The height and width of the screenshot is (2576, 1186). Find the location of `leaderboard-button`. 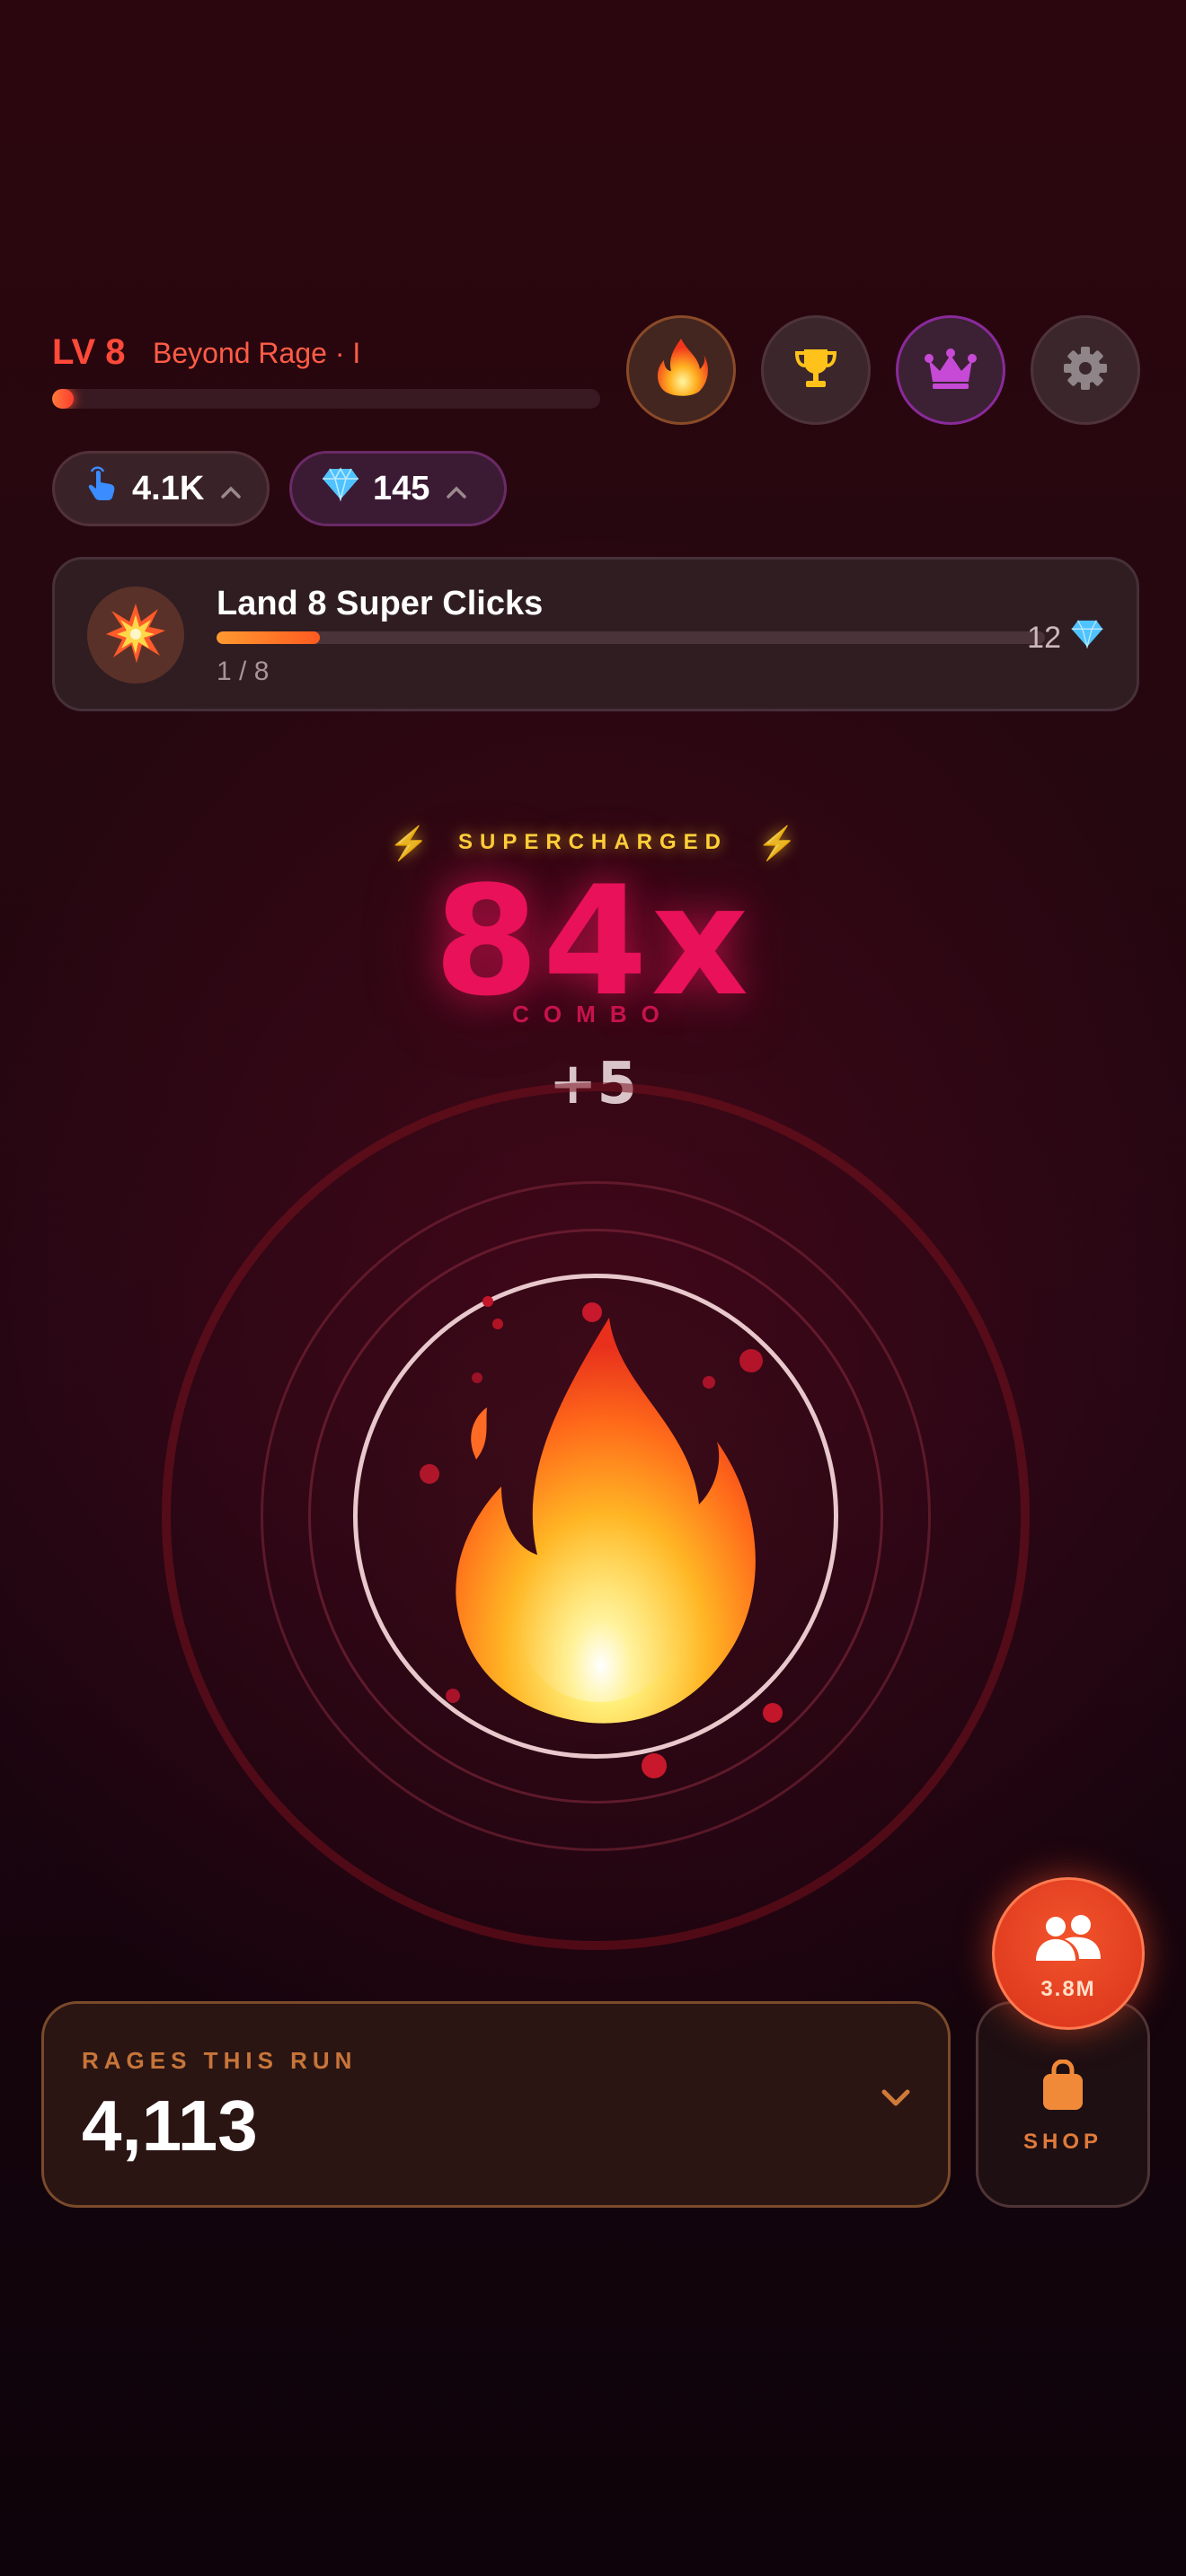

leaderboard-button is located at coordinates (816, 370).